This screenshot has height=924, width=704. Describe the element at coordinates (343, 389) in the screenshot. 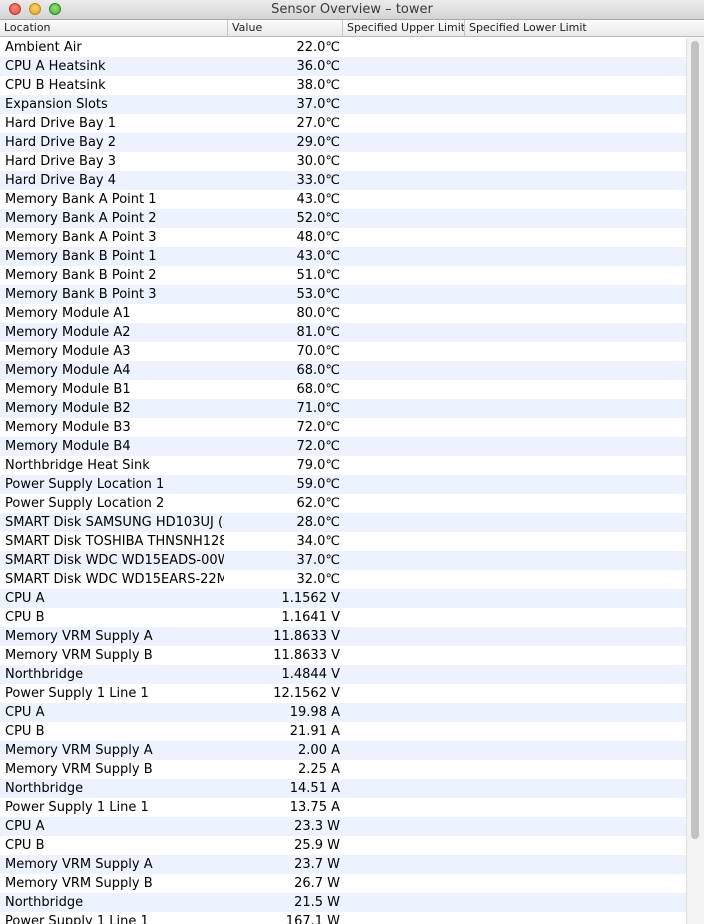

I see `table-row: Memory Module B1 68.0℃` at that location.